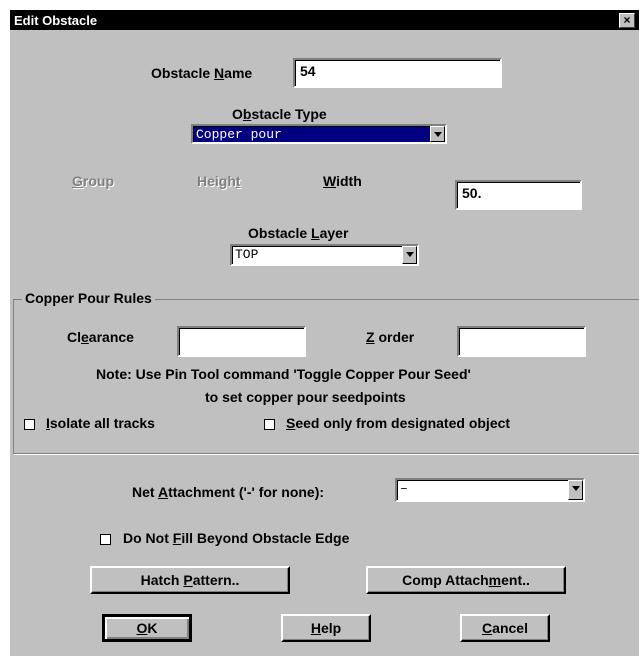 The height and width of the screenshot is (656, 639). What do you see at coordinates (298, 233) in the screenshot?
I see `obstacle-layer-label: Obstacle Layer` at bounding box center [298, 233].